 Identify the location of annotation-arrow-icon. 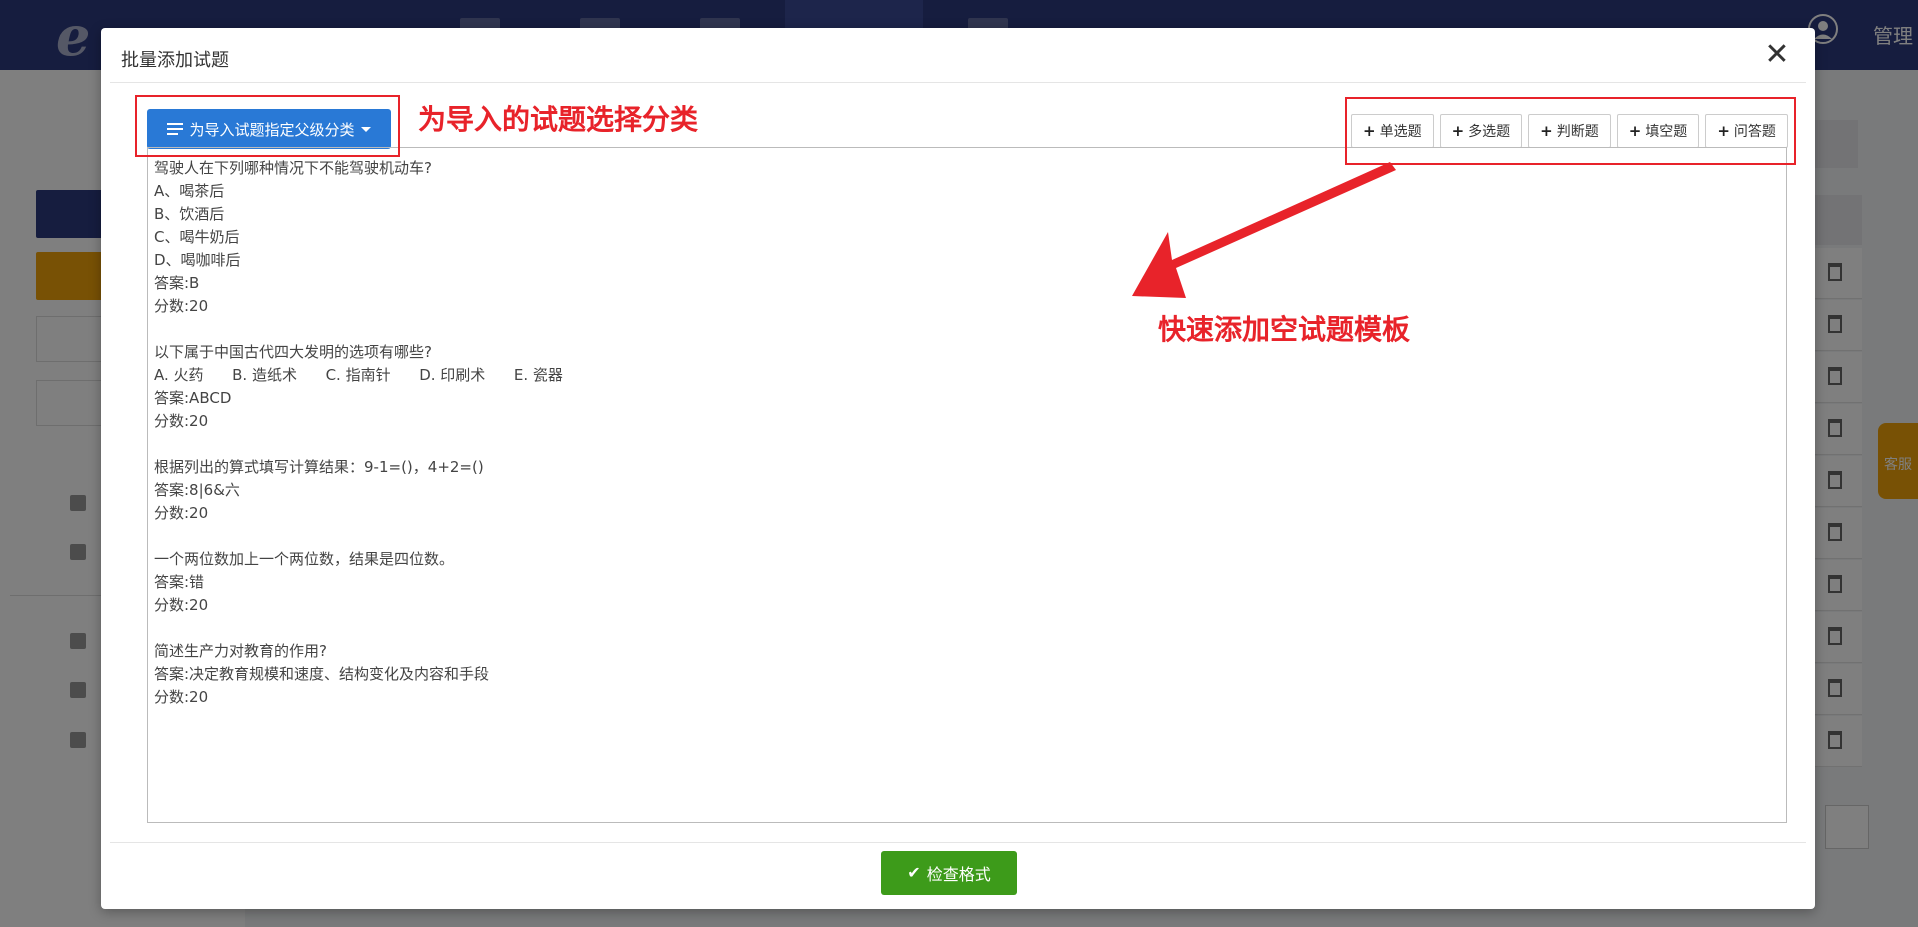
(1264, 230).